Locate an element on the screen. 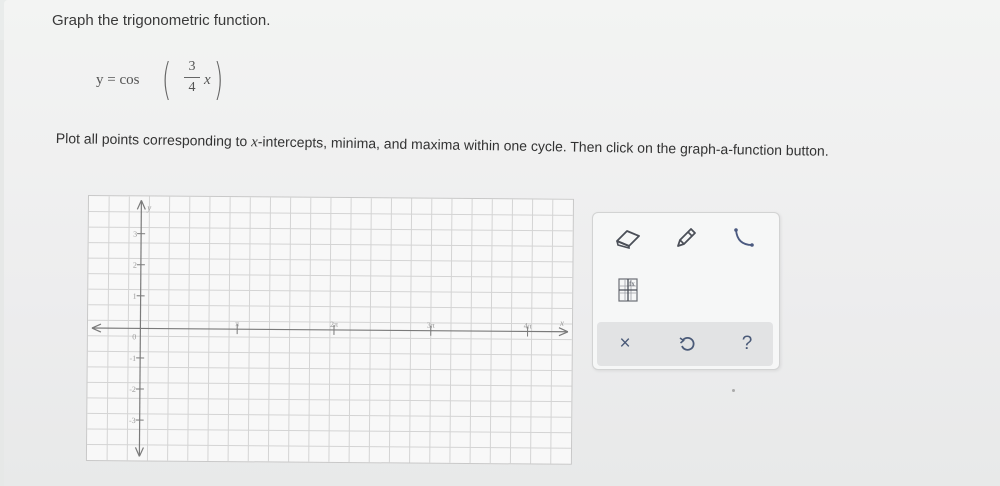 This screenshot has height=486, width=1000. y-axis-label: y is located at coordinates (148, 207).